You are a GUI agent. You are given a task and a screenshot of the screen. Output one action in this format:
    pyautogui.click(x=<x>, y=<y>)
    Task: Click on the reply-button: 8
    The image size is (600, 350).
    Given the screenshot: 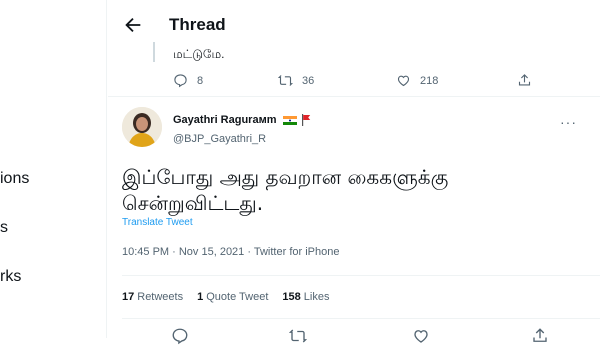 What is the action you would take?
    pyautogui.click(x=188, y=80)
    